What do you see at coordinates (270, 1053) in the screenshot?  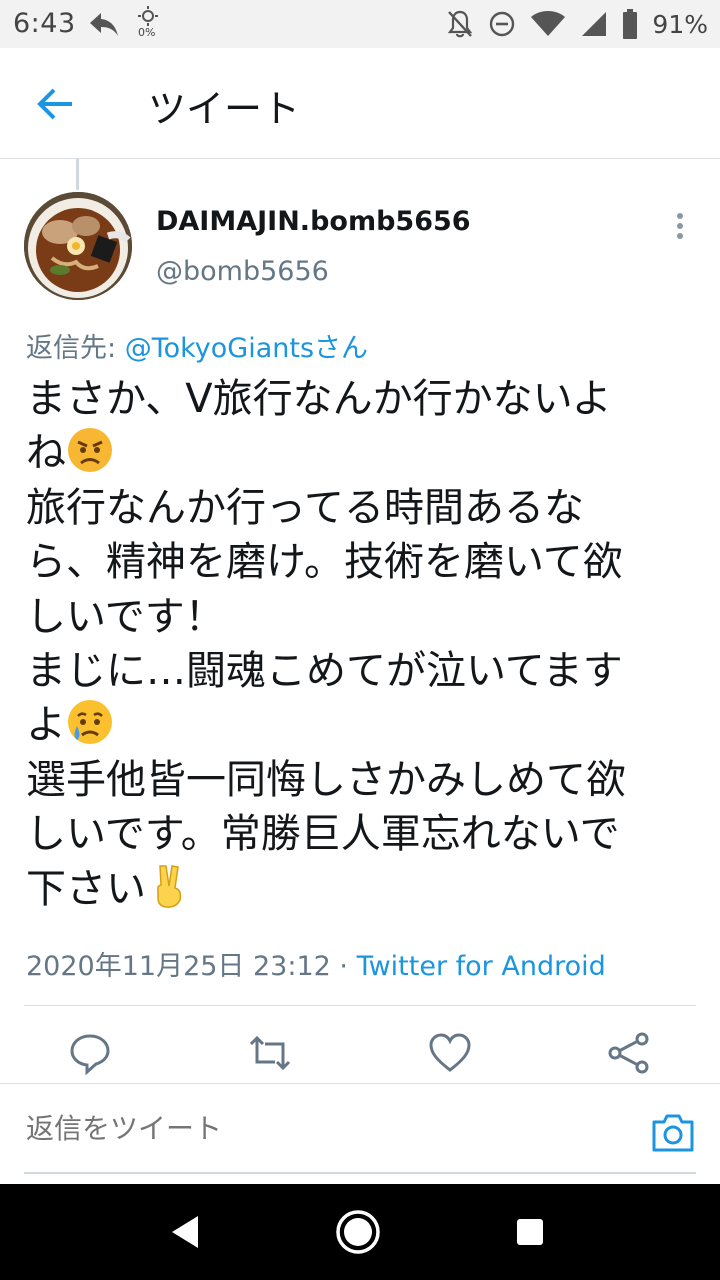 I see `retweet-icon` at bounding box center [270, 1053].